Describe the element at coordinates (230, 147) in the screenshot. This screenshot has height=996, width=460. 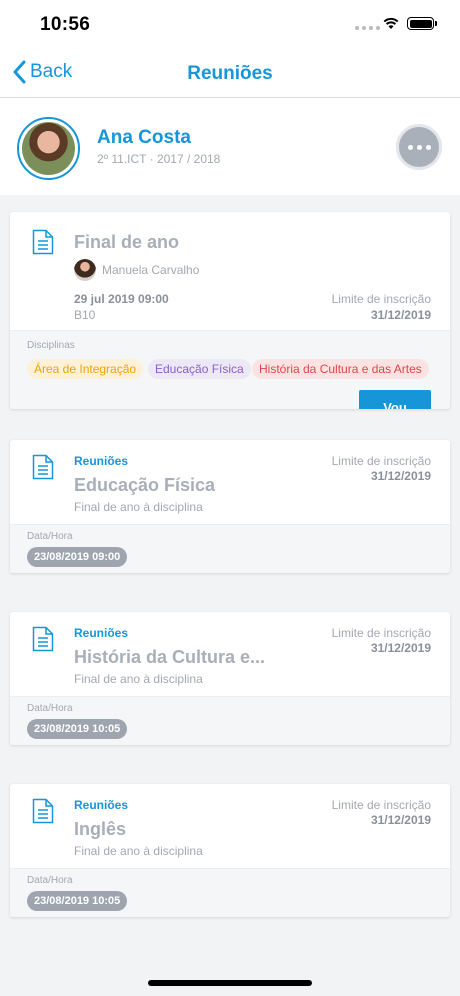
I see `profile-header: Ana Costa 2º 11.ICT · 2017 / 2018` at that location.